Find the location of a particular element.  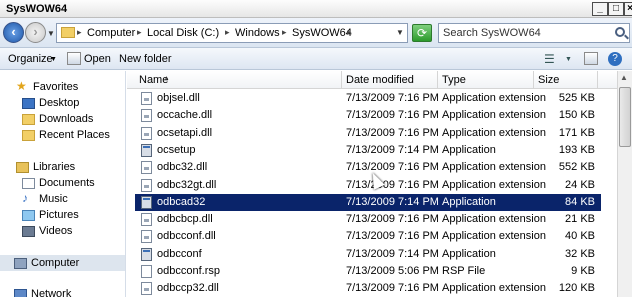

maximize-button: □ is located at coordinates (616, 9).